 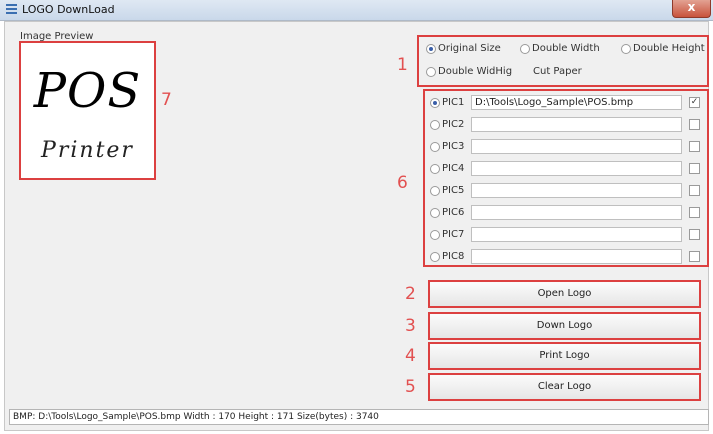 I want to click on logo-text-pos: POS, so click(x=87, y=91).